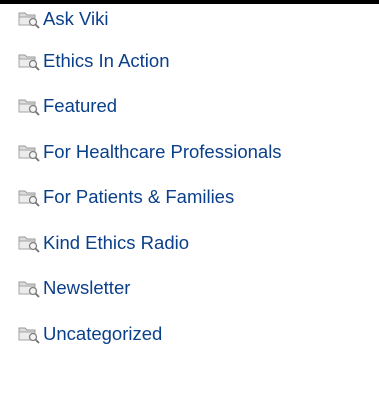 This screenshot has width=379, height=406. I want to click on category-link-ask-viki: Ask Viki, so click(63, 19).